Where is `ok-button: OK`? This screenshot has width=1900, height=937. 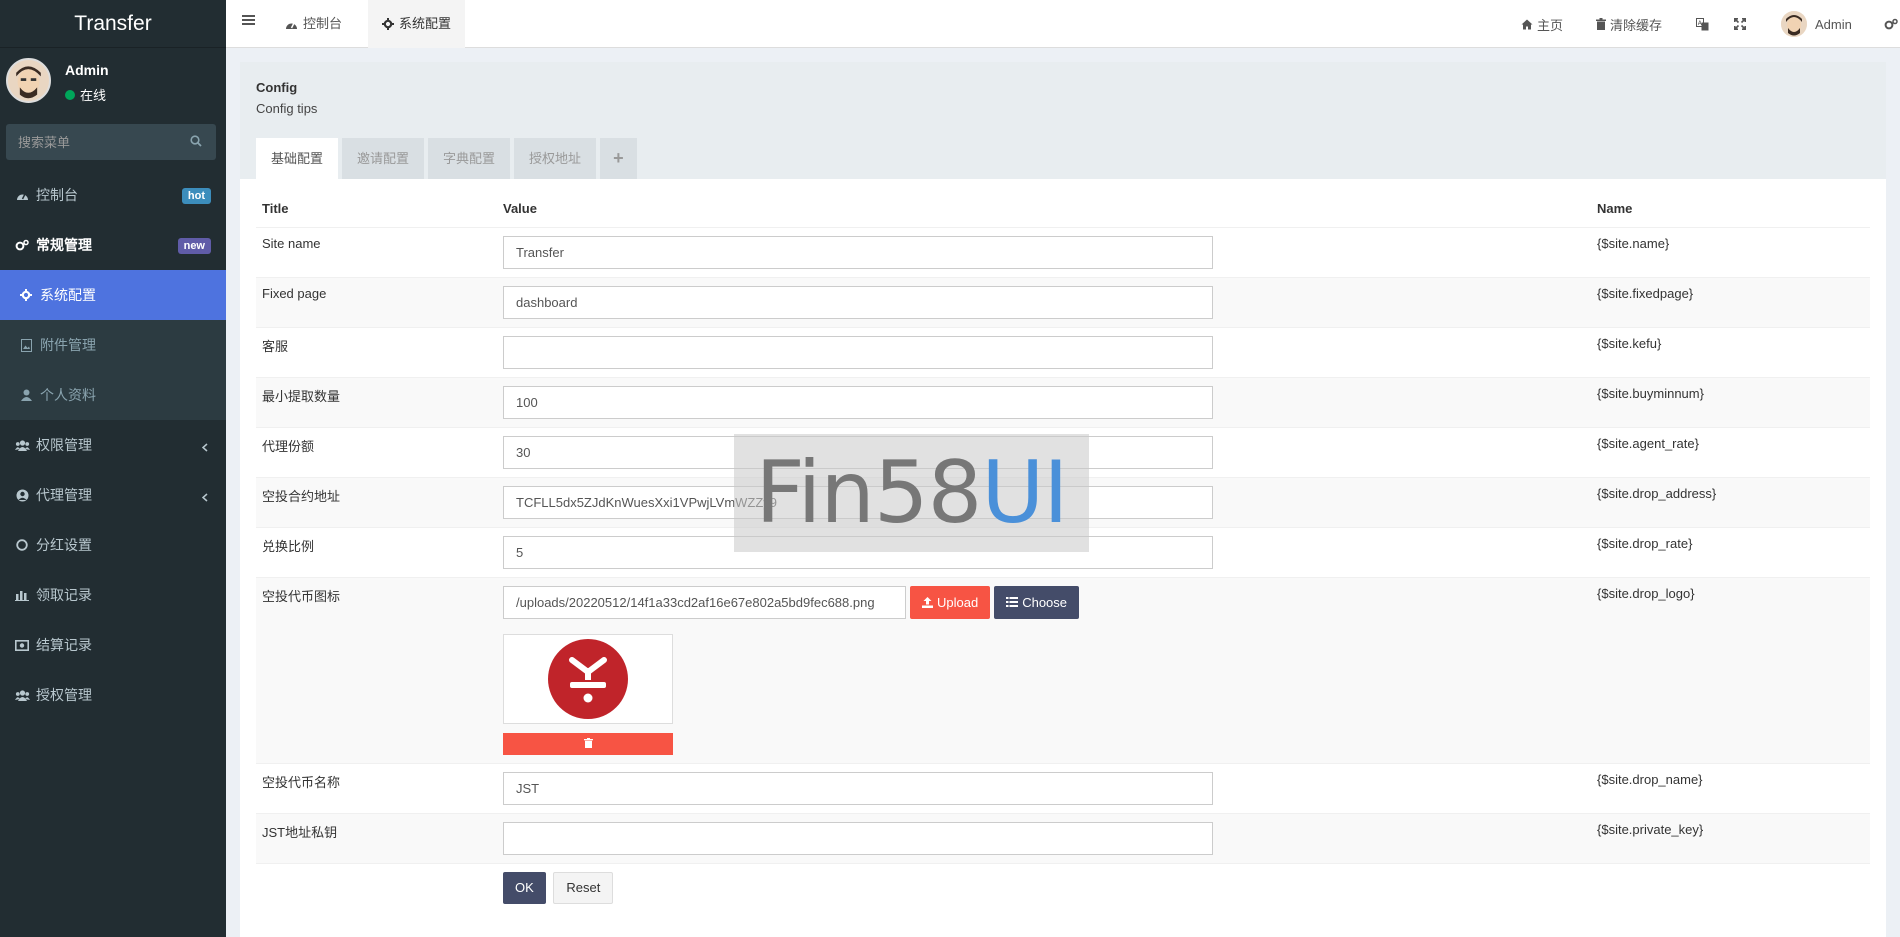 ok-button: OK is located at coordinates (524, 887).